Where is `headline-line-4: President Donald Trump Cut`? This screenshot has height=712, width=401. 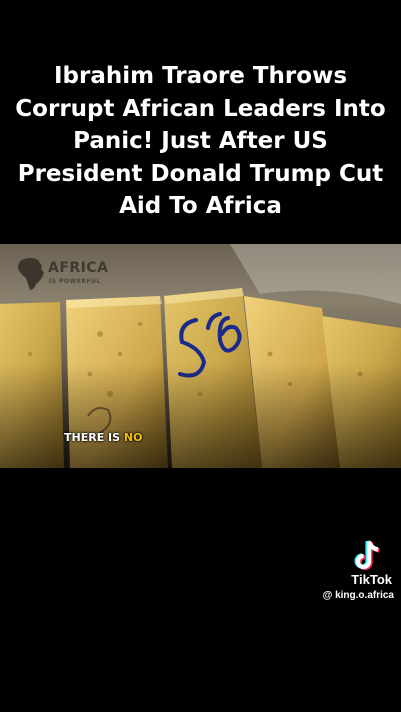 headline-line-4: President Donald Trump Cut is located at coordinates (200, 173).